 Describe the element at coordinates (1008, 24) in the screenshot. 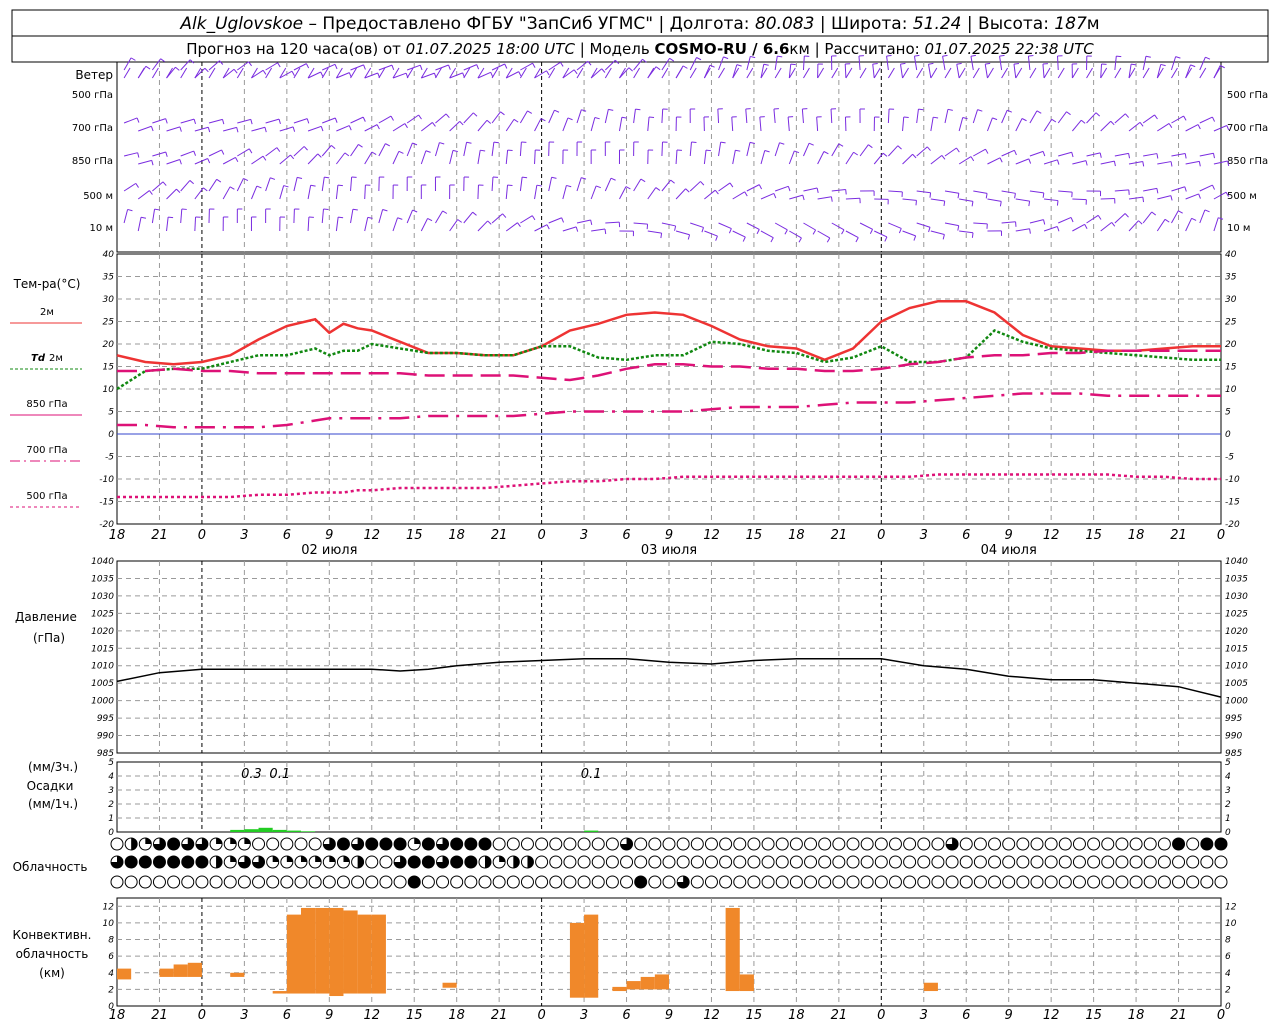

I see `alt-label: | Высота:` at that location.